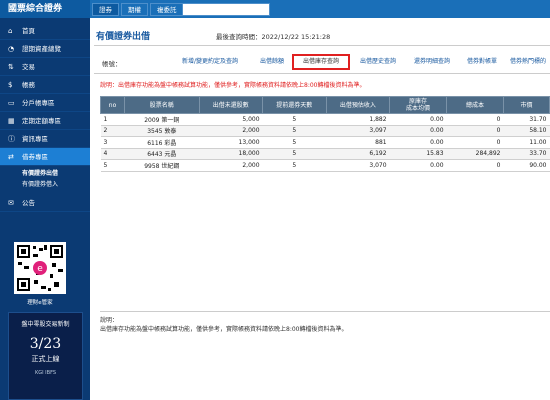 The height and width of the screenshot is (400, 550). What do you see at coordinates (162, 154) in the screenshot?
I see `cell-stock-name: 6443 元晶` at bounding box center [162, 154].